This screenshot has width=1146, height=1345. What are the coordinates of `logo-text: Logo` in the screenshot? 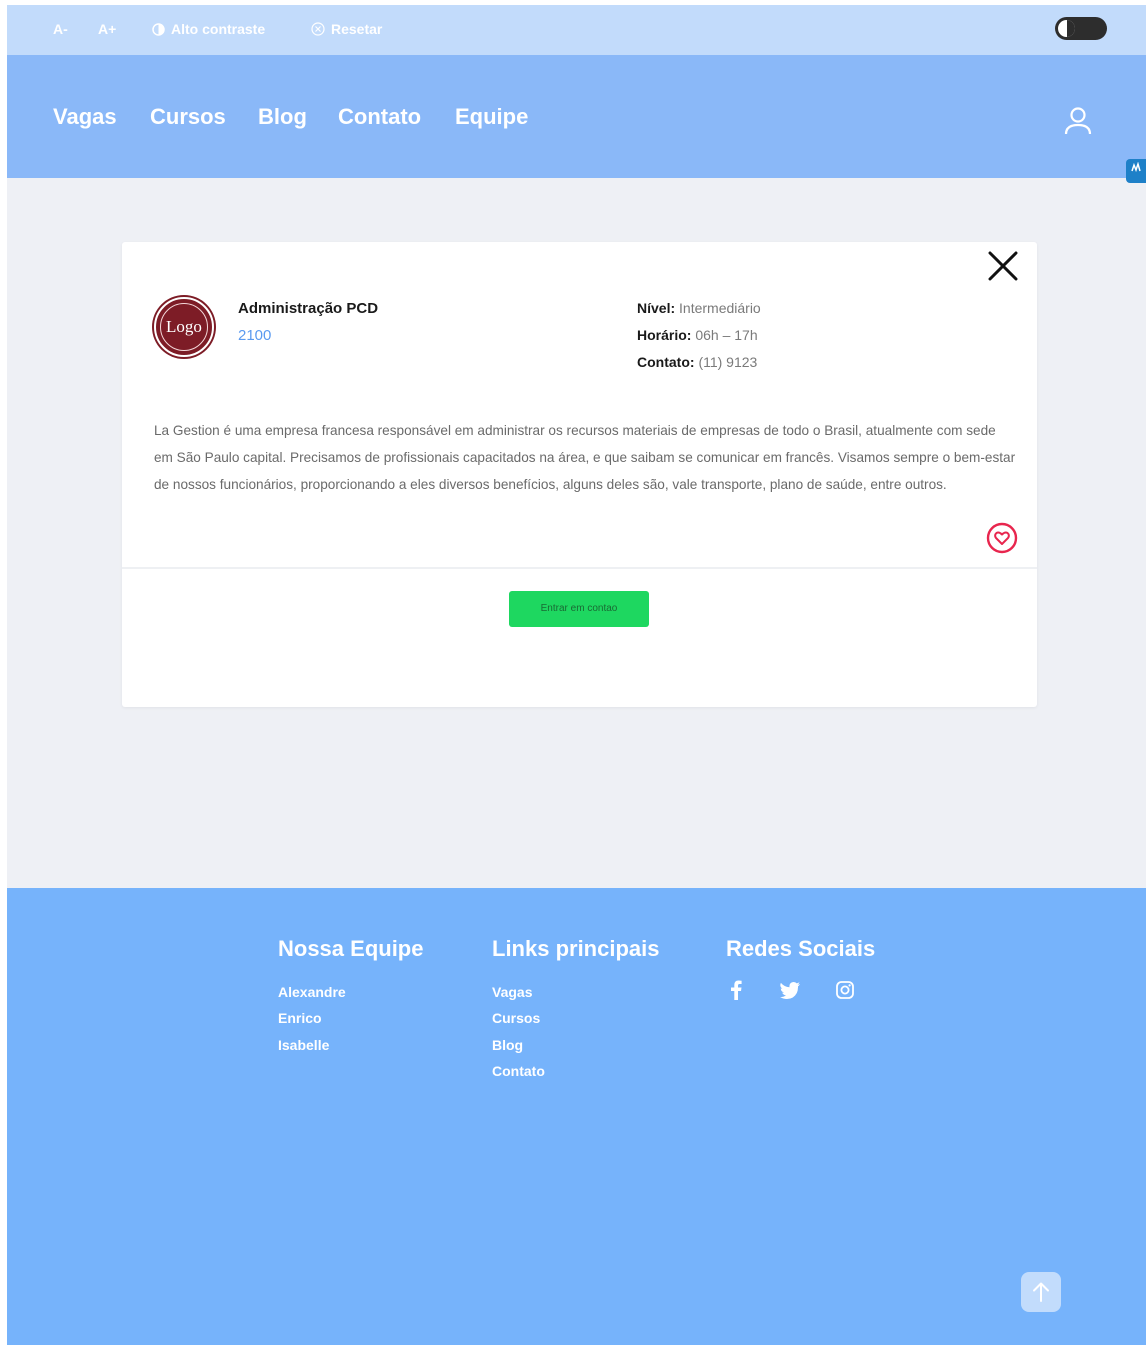 It's located at (184, 327).